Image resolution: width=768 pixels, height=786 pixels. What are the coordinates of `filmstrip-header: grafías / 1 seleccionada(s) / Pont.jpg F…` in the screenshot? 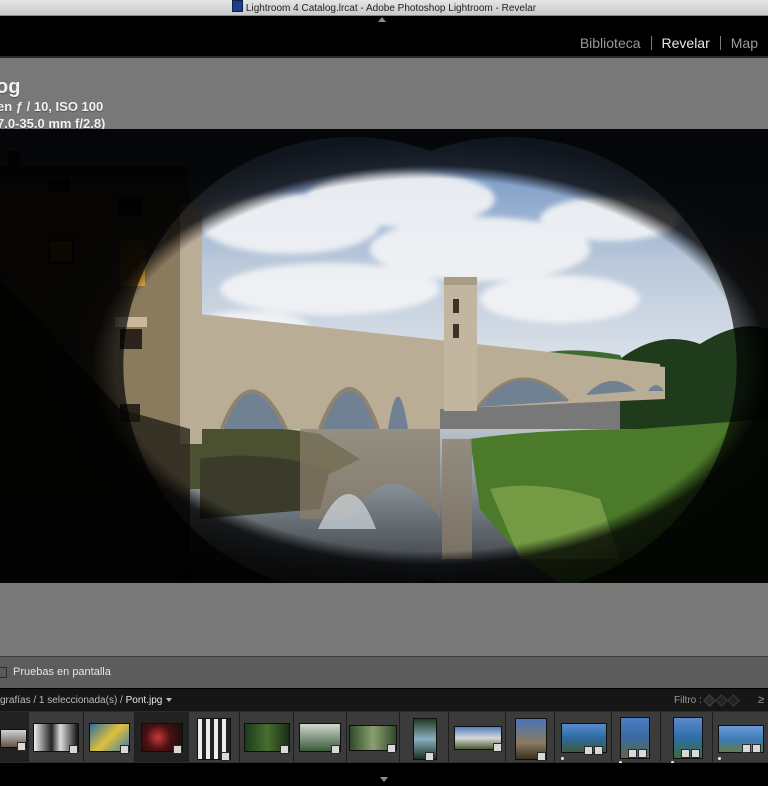 It's located at (384, 699).